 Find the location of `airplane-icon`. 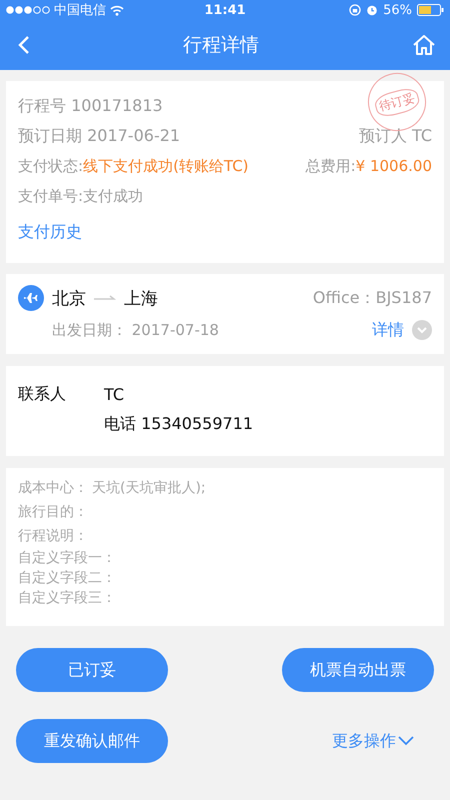

airplane-icon is located at coordinates (31, 298).